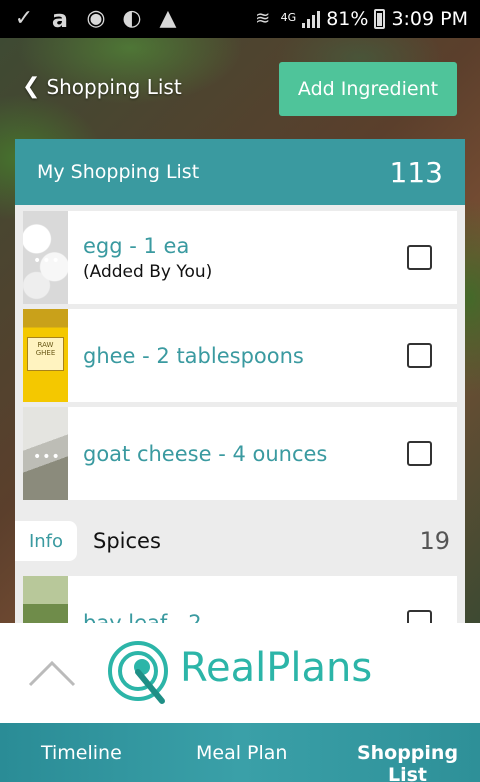 The width and height of the screenshot is (480, 782). Describe the element at coordinates (127, 541) in the screenshot. I see `section-title: Spices` at that location.